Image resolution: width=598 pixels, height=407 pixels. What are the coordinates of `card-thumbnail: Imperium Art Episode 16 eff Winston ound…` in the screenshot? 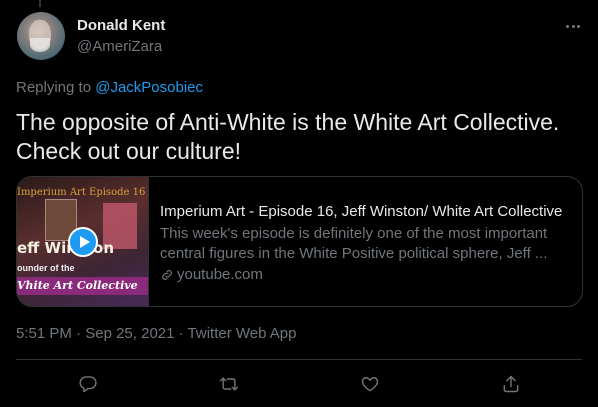 It's located at (83, 241).